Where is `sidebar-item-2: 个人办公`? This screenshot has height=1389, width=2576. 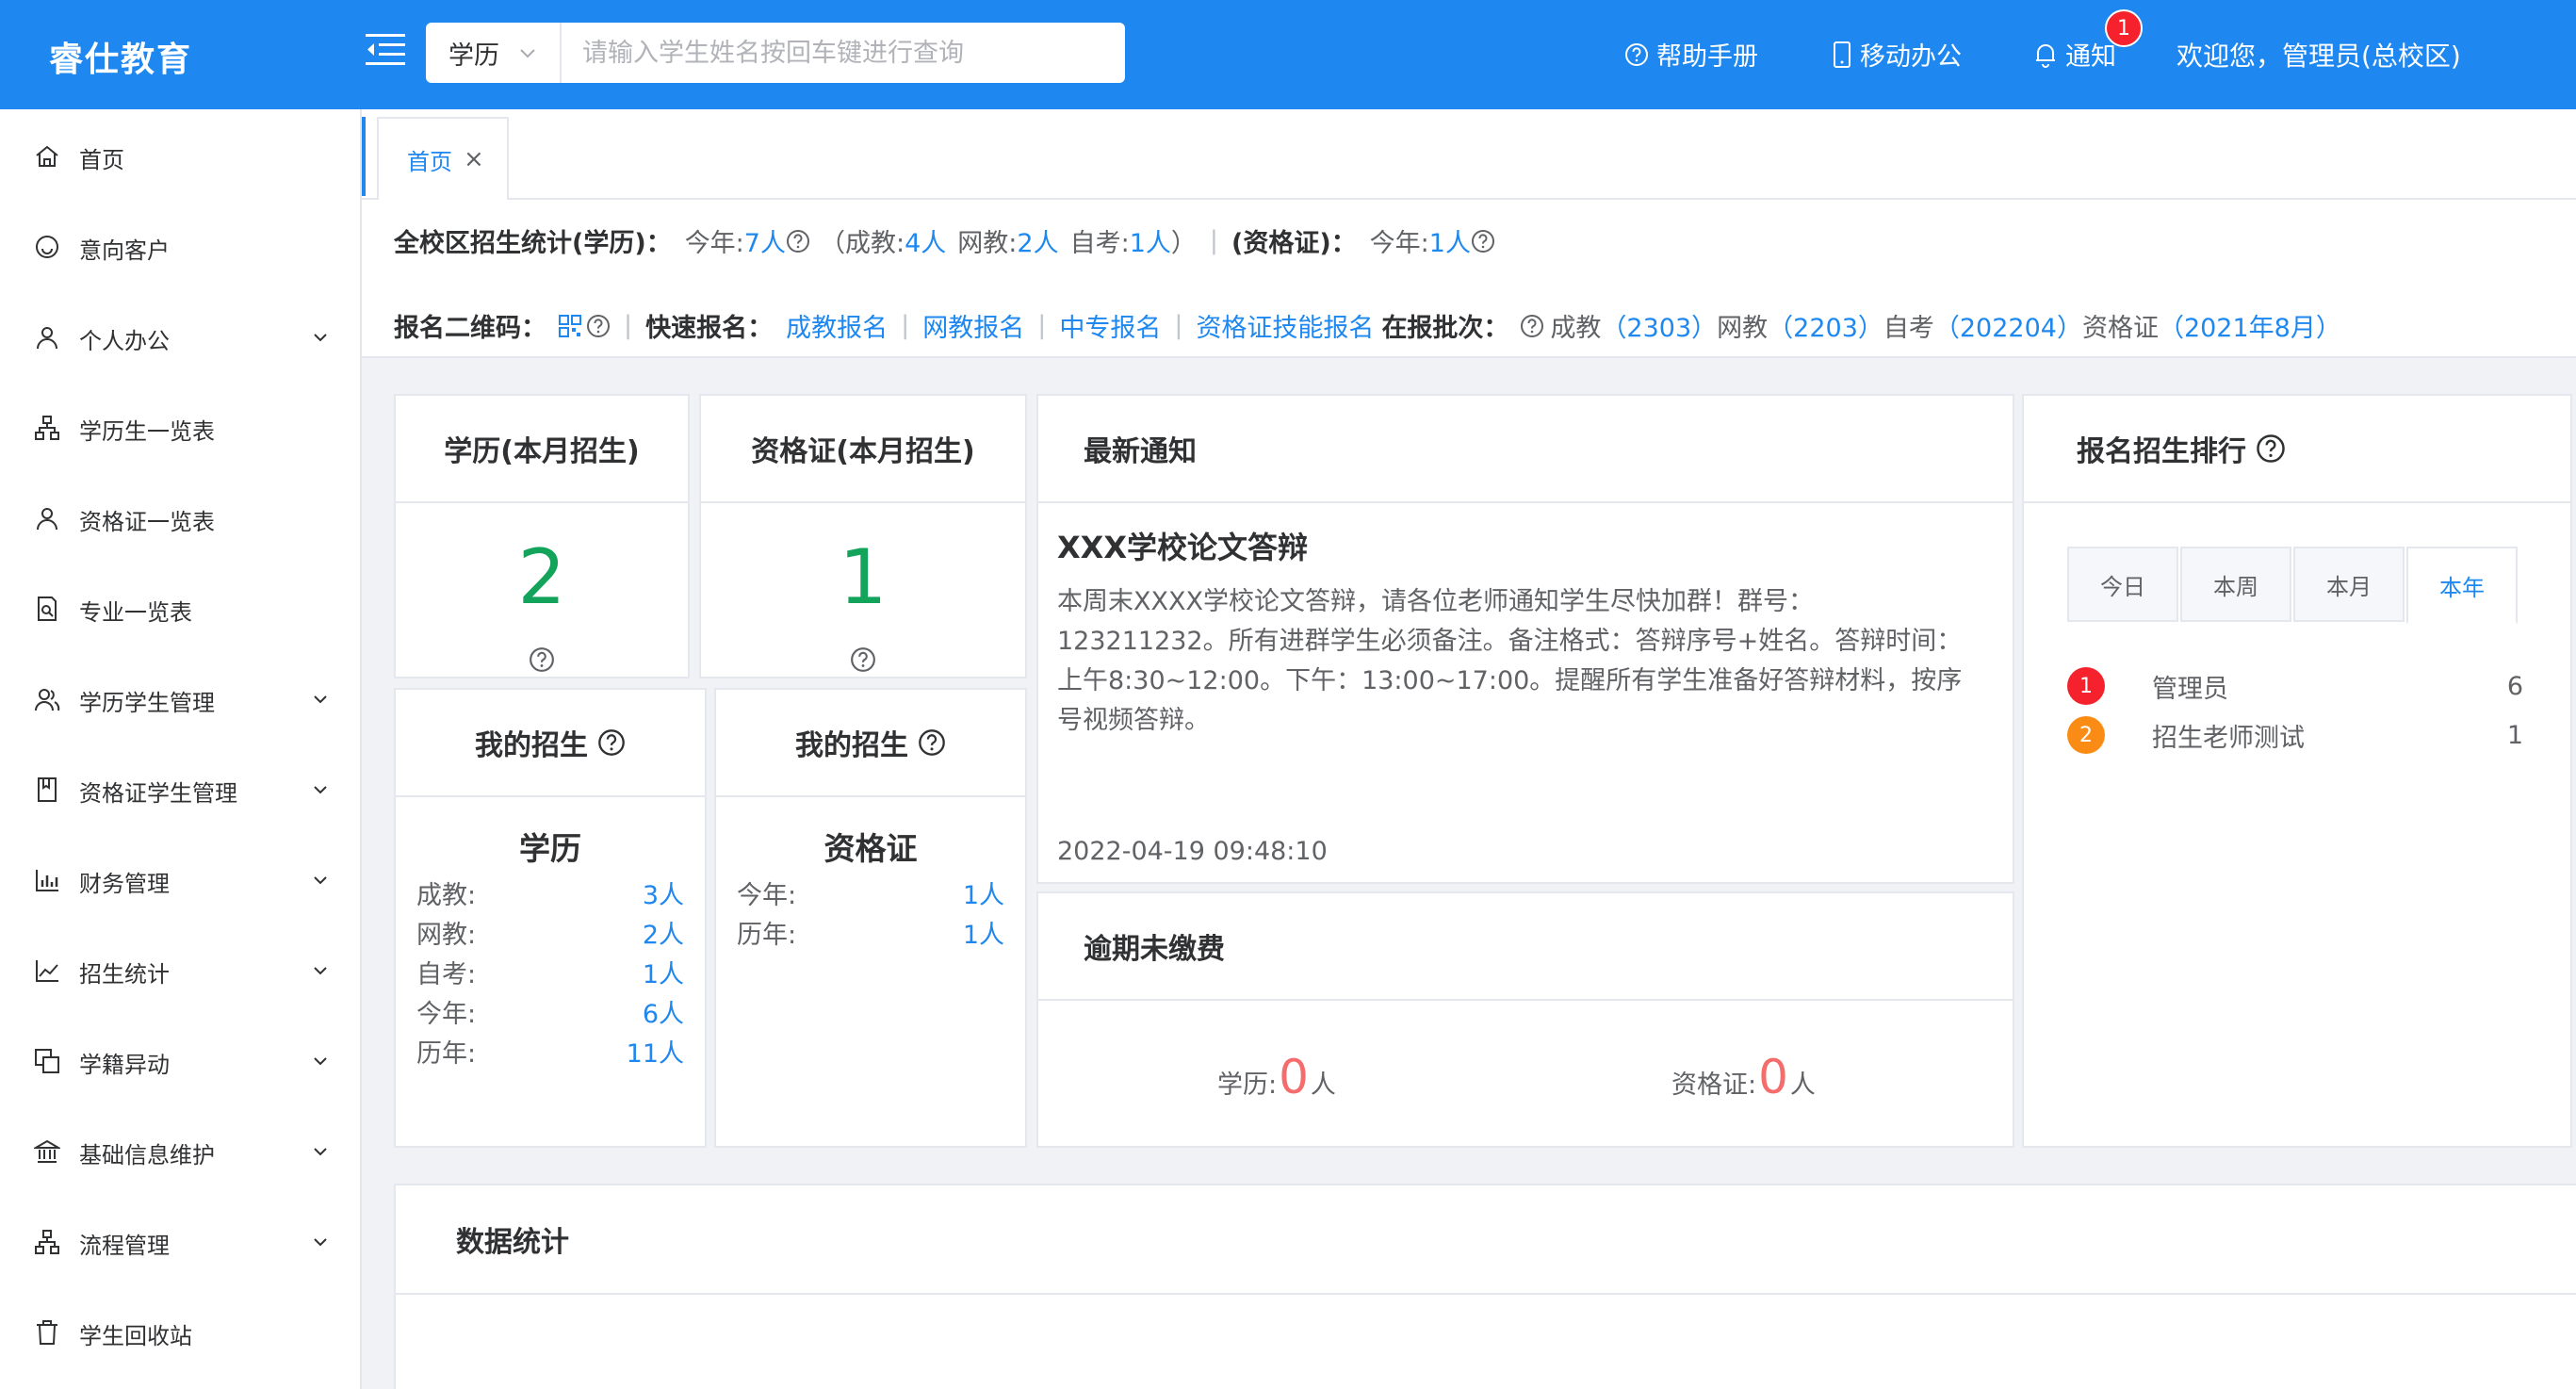
sidebar-item-2: 个人办公 is located at coordinates (181, 336).